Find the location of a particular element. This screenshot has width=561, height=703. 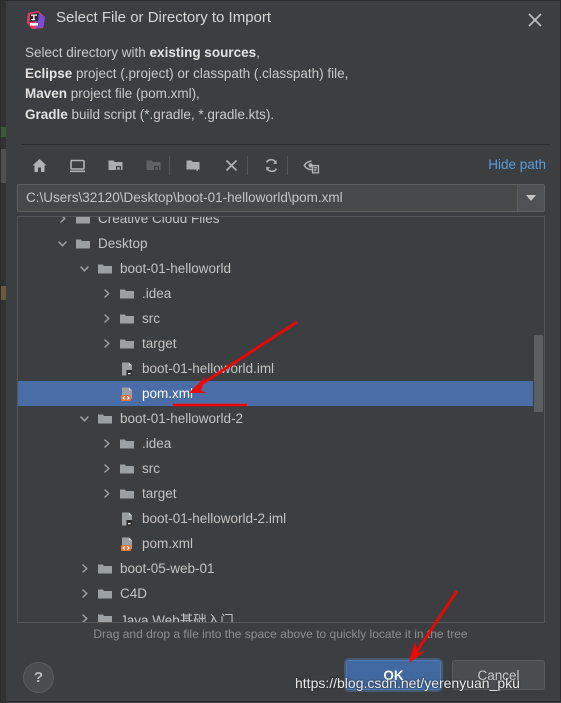

project-folder-icon is located at coordinates (115, 165).